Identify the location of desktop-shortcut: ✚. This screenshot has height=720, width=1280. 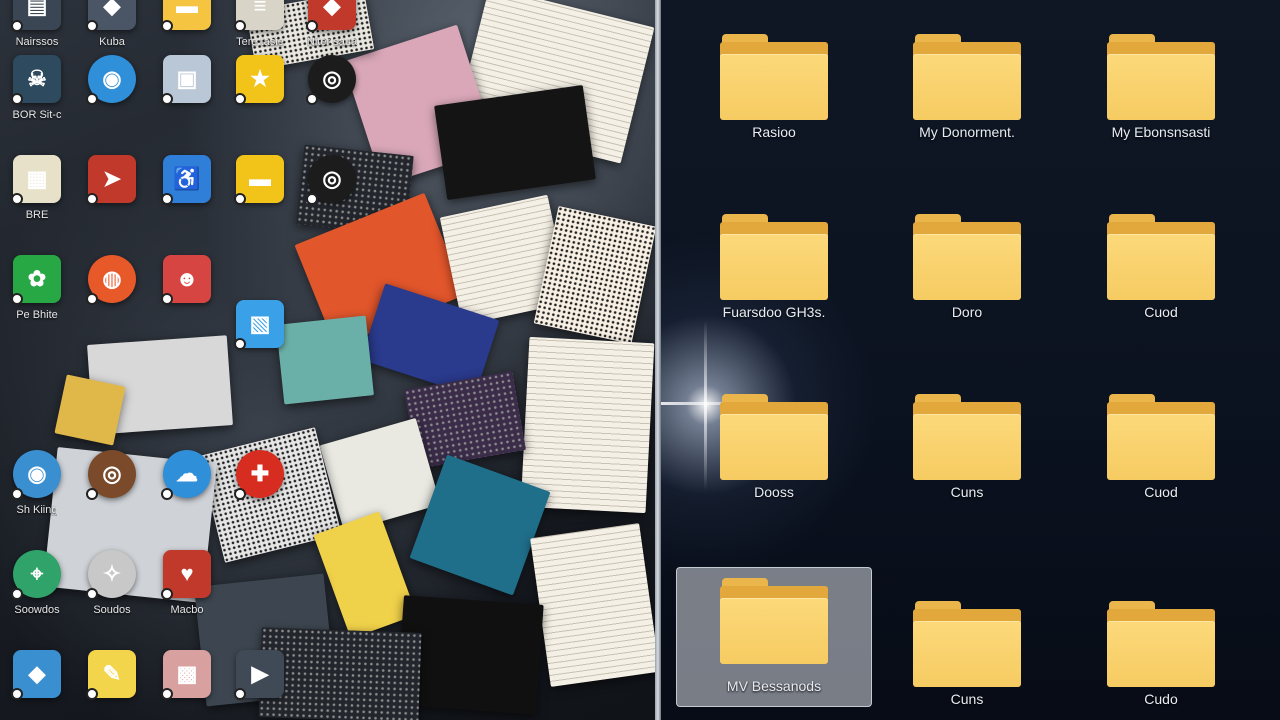
(260, 486).